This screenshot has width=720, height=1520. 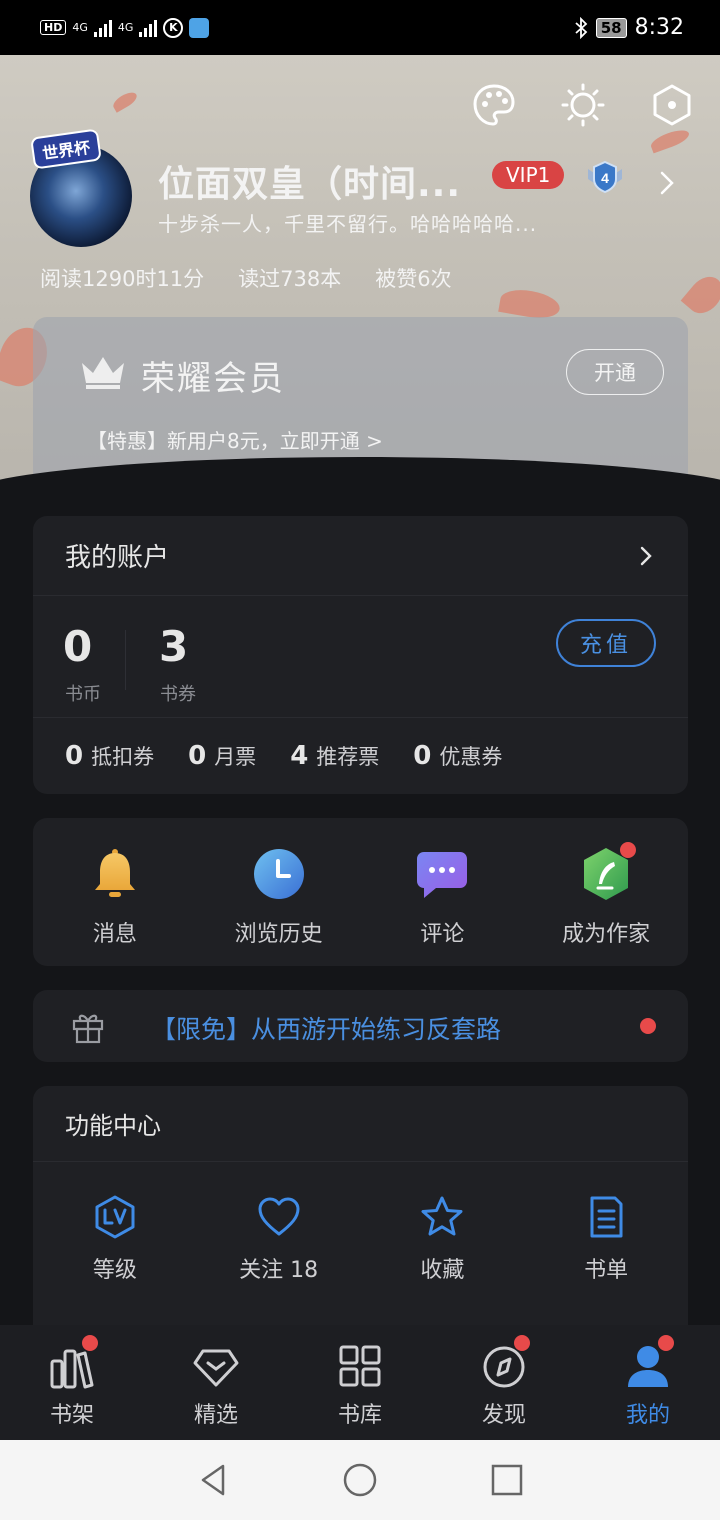 I want to click on promo-banner: 【限免】从西游开始练习反套路, so click(x=360, y=1026).